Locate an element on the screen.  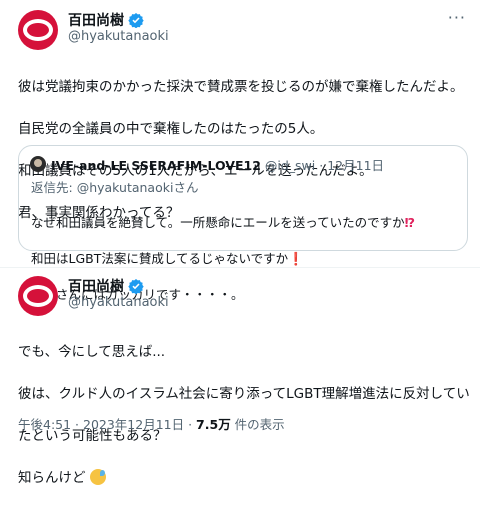
tweet-line-text: 知らんけど is located at coordinates (52, 478).